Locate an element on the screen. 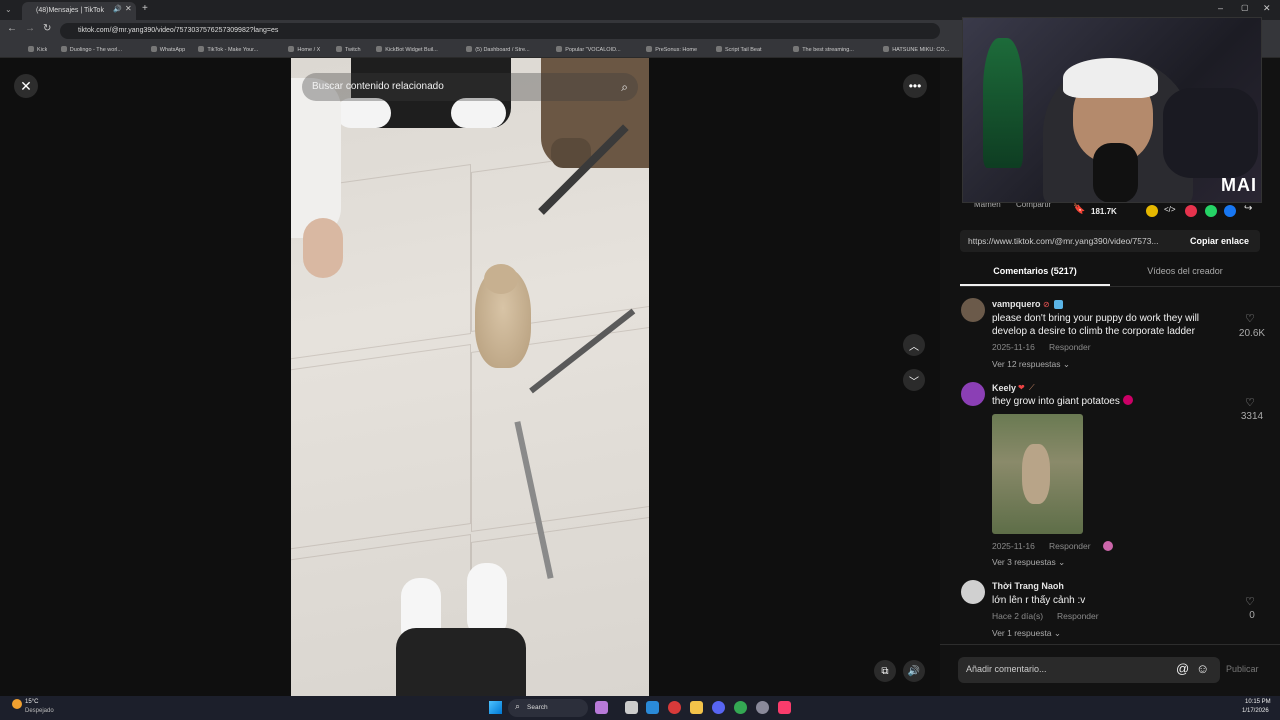 This screenshot has width=1280, height=720. bookmark-item: Script Tail Beat is located at coordinates (739, 50).